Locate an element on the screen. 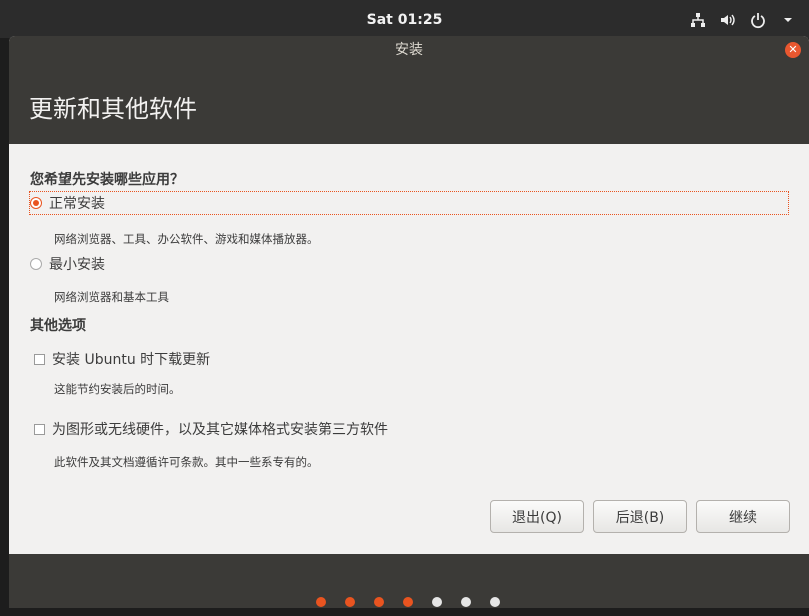  progress-dots is located at coordinates (408, 602).